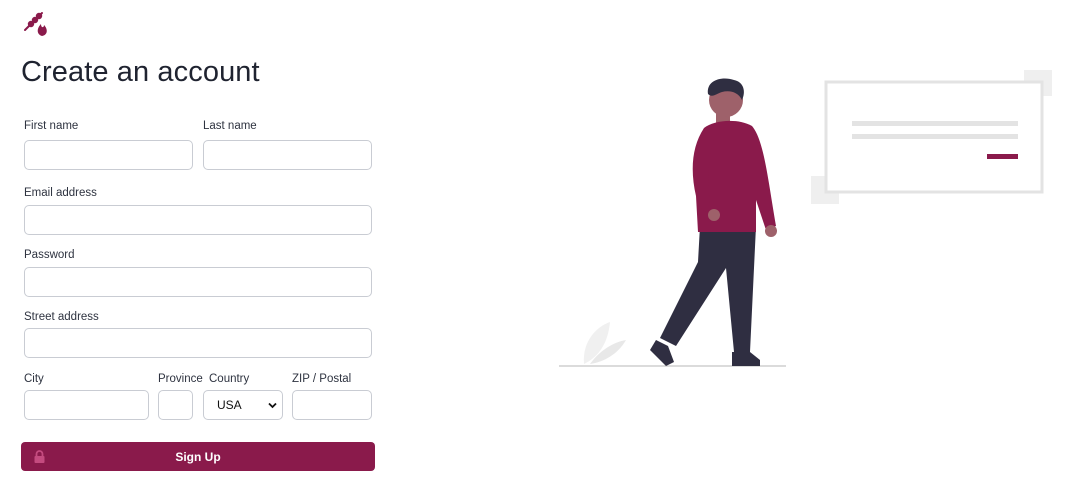 The width and height of the screenshot is (1072, 491). Describe the element at coordinates (198, 343) in the screenshot. I see `street-address-field` at that location.